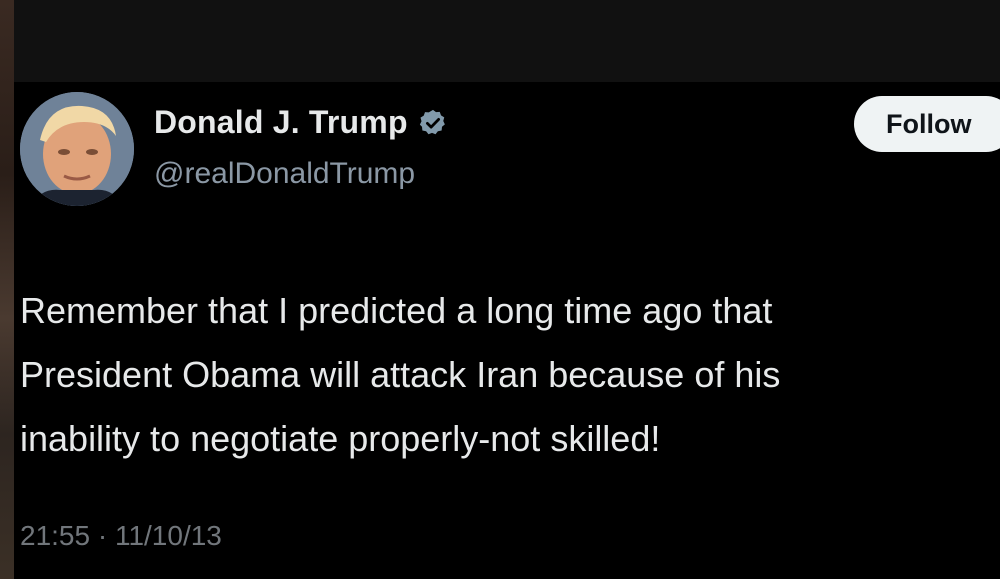  What do you see at coordinates (7, 289) in the screenshot?
I see `background-edge` at bounding box center [7, 289].